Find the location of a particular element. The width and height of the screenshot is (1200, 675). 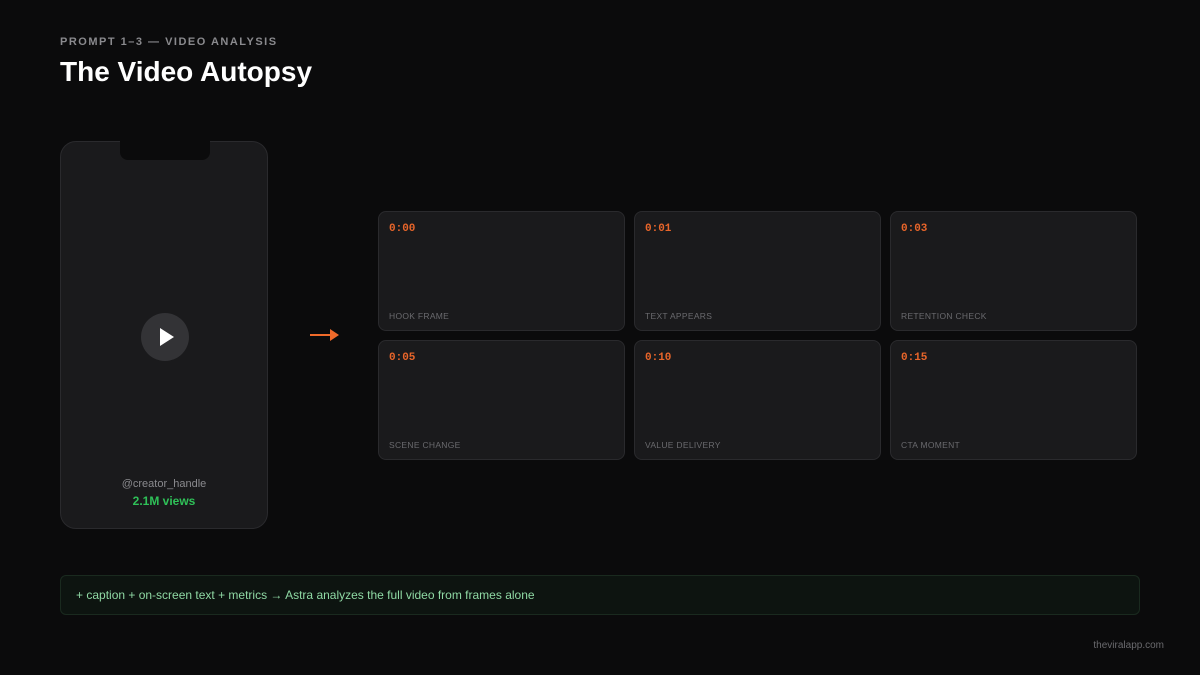

frame-label: RETENTION CHECK is located at coordinates (944, 316).